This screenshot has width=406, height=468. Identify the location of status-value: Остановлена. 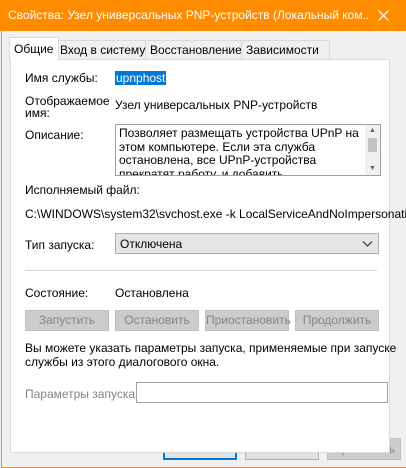
(152, 293).